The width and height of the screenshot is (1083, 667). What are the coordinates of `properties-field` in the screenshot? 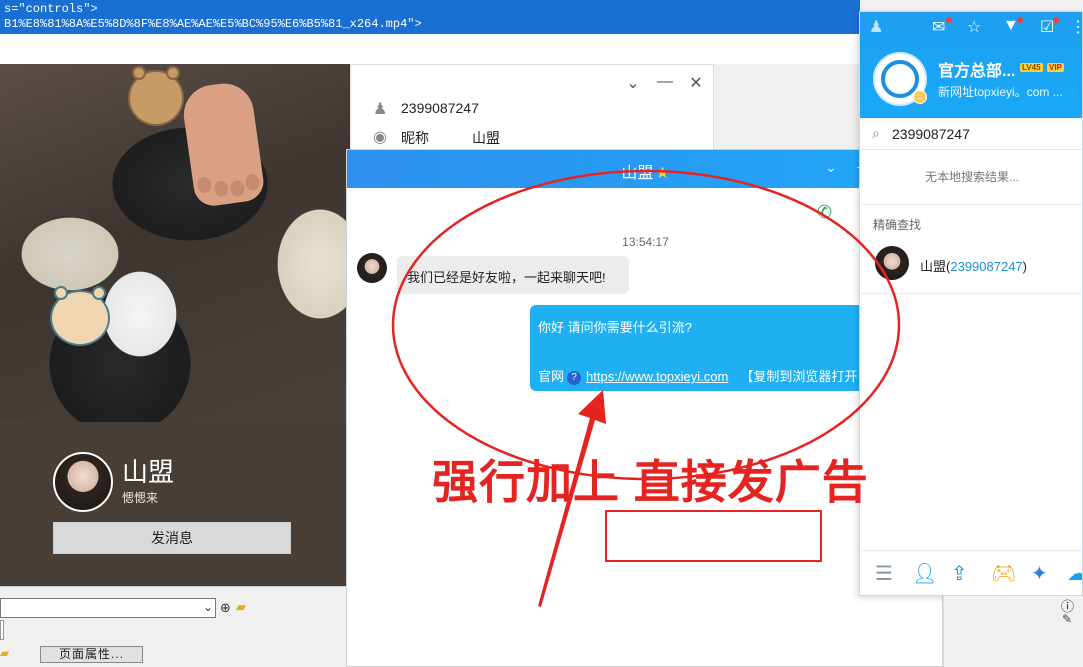 It's located at (2, 630).